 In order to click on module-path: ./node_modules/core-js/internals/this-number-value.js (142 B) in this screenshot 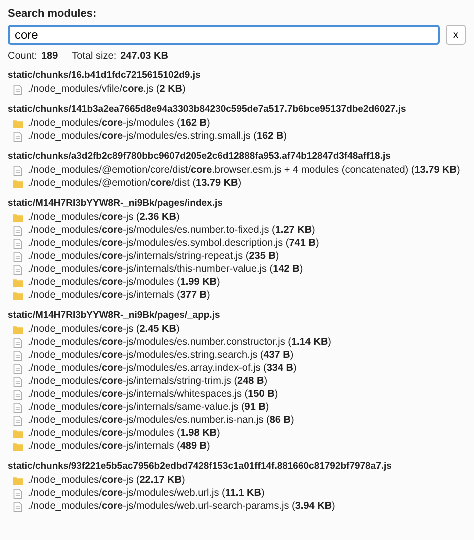, I will do `click(166, 269)`.